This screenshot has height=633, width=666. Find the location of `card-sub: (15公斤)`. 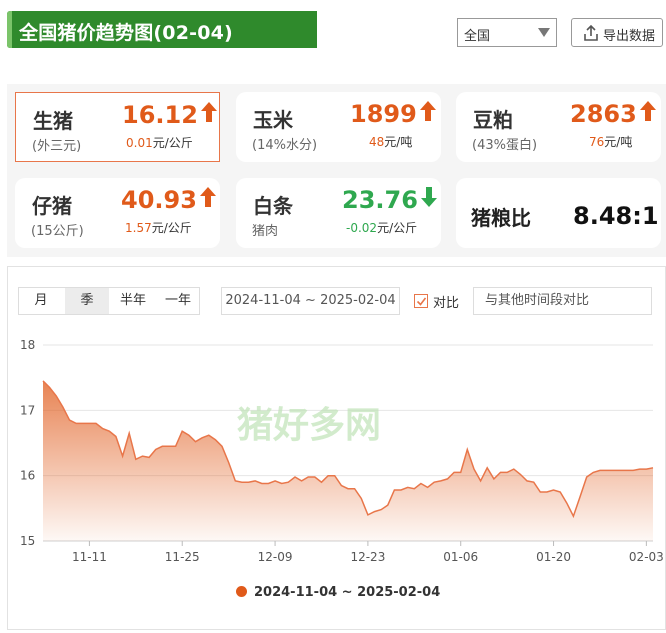

card-sub: (15公斤) is located at coordinates (57, 231).